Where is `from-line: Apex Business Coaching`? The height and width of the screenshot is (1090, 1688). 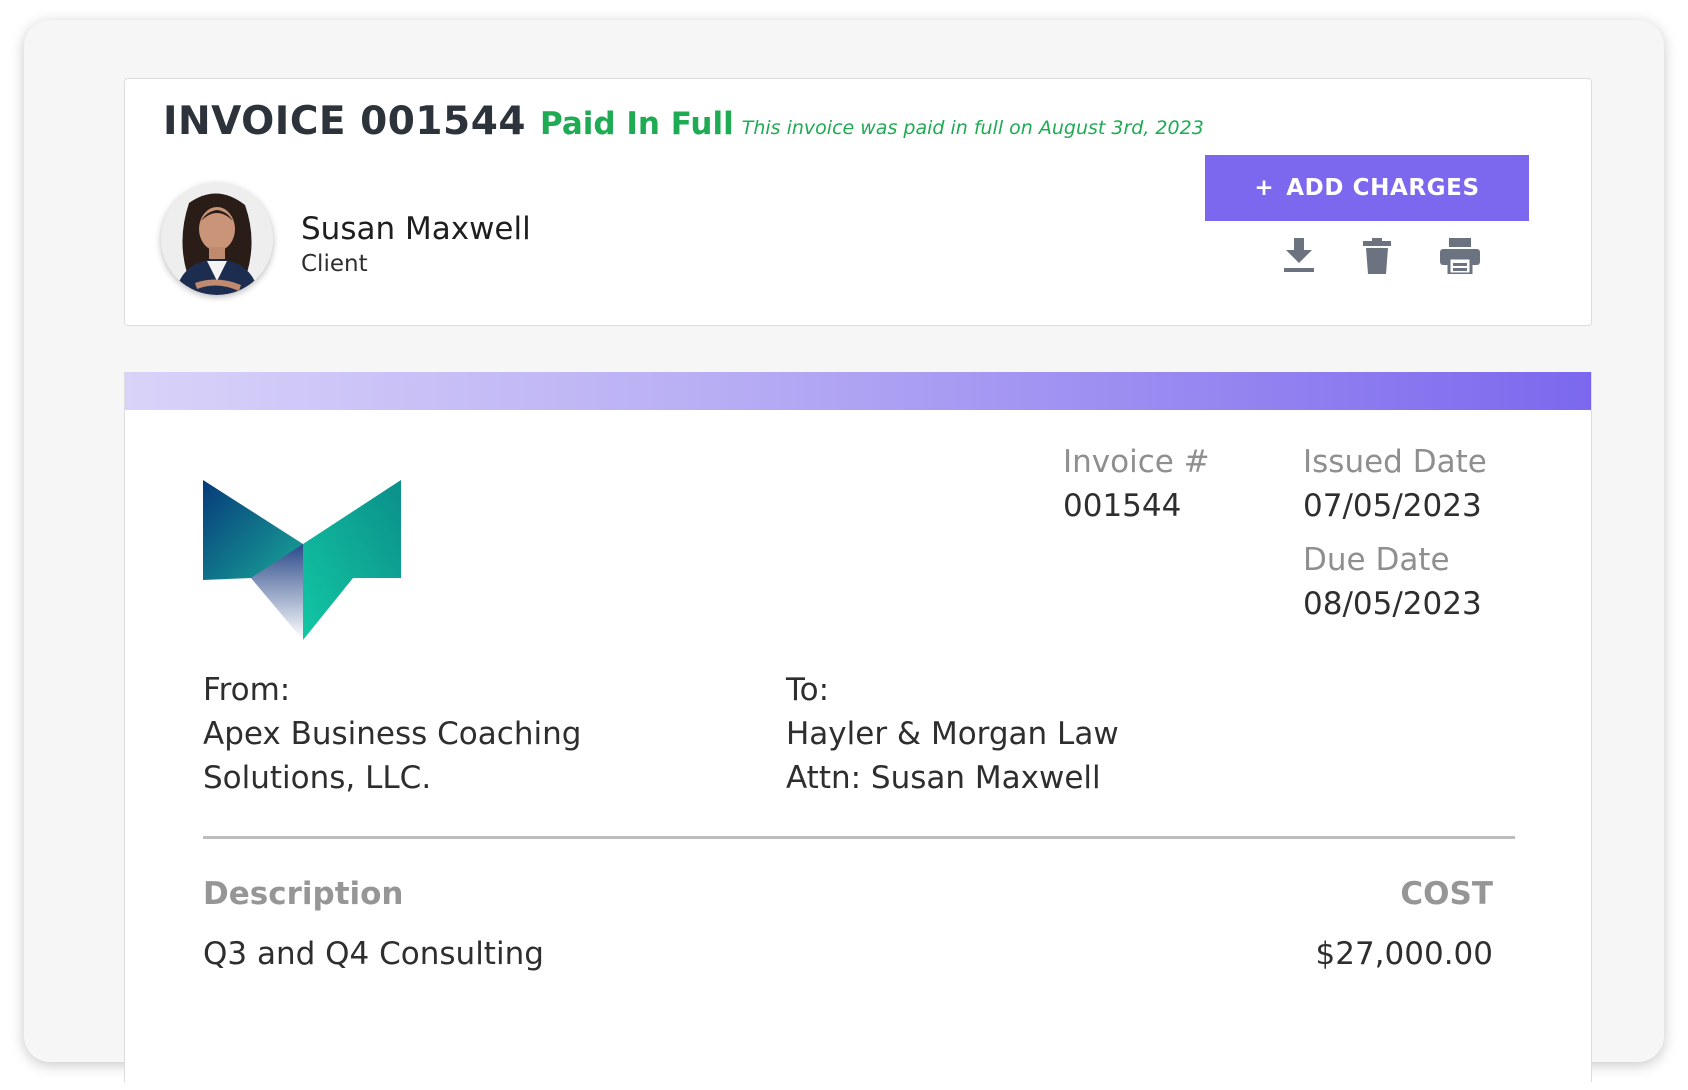 from-line: Apex Business Coaching is located at coordinates (392, 734).